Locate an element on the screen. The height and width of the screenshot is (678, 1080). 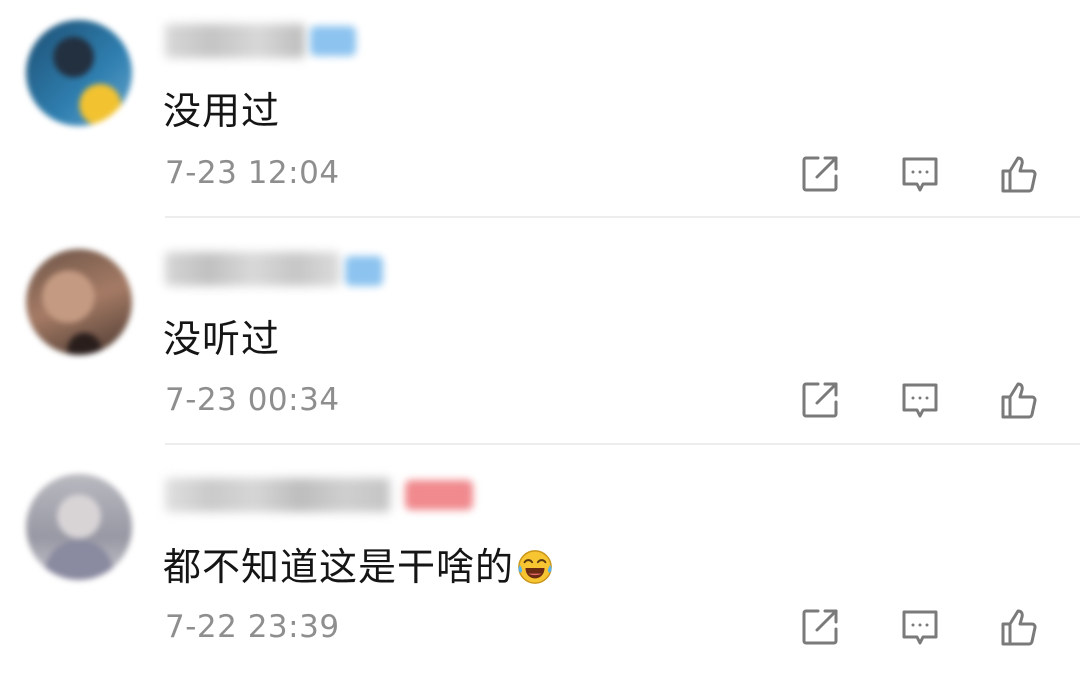
comment-time: 7-23 00:34 is located at coordinates (252, 400).